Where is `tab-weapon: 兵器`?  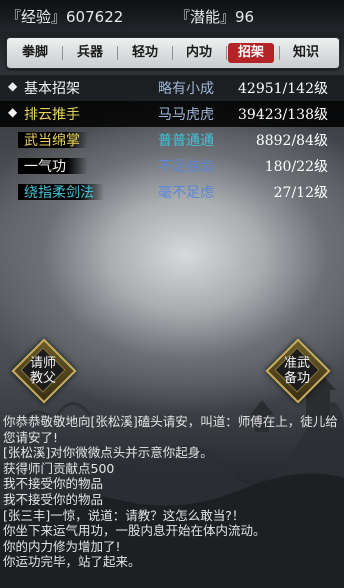 tab-weapon: 兵器 is located at coordinates (90, 53).